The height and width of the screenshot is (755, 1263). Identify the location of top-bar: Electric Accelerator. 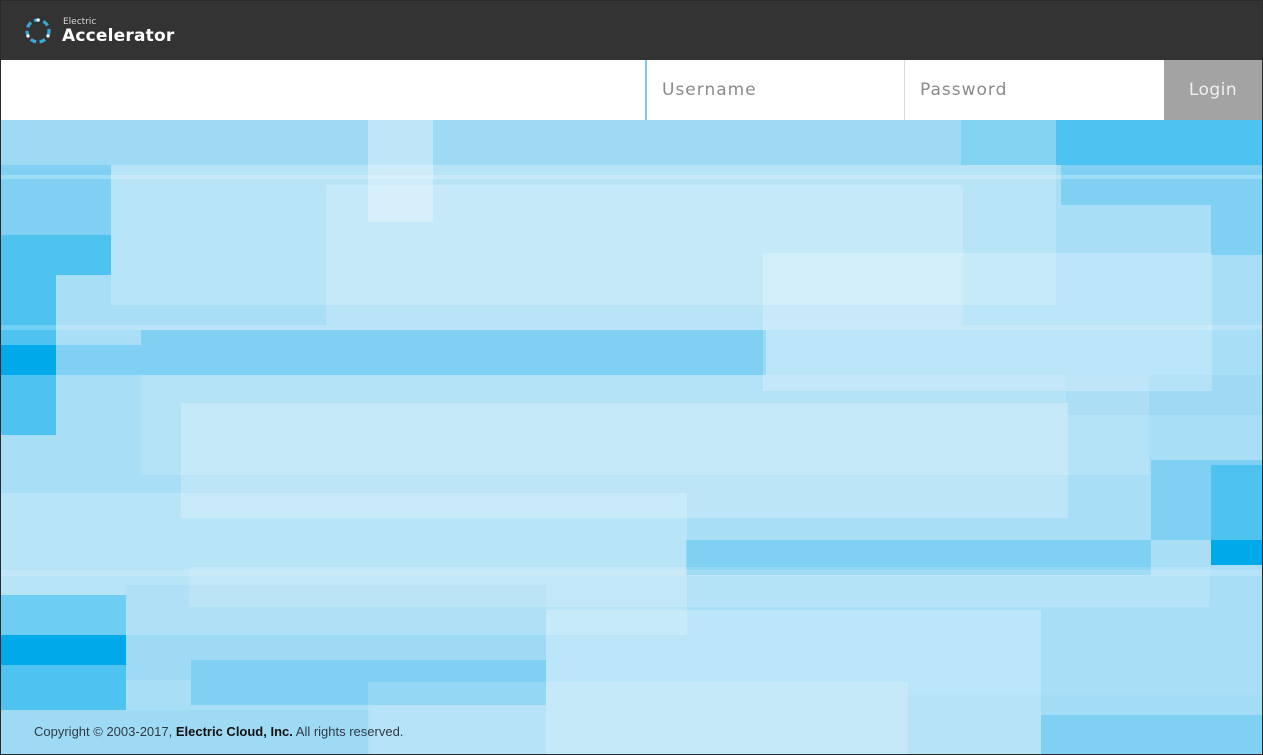
(631, 30).